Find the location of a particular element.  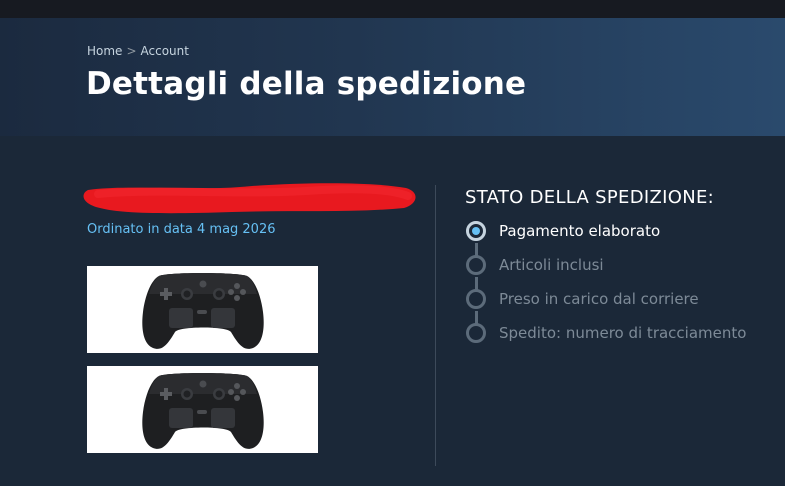

status-step-shipped-tracking: Spedito: numero di tracciamento is located at coordinates (625, 333).